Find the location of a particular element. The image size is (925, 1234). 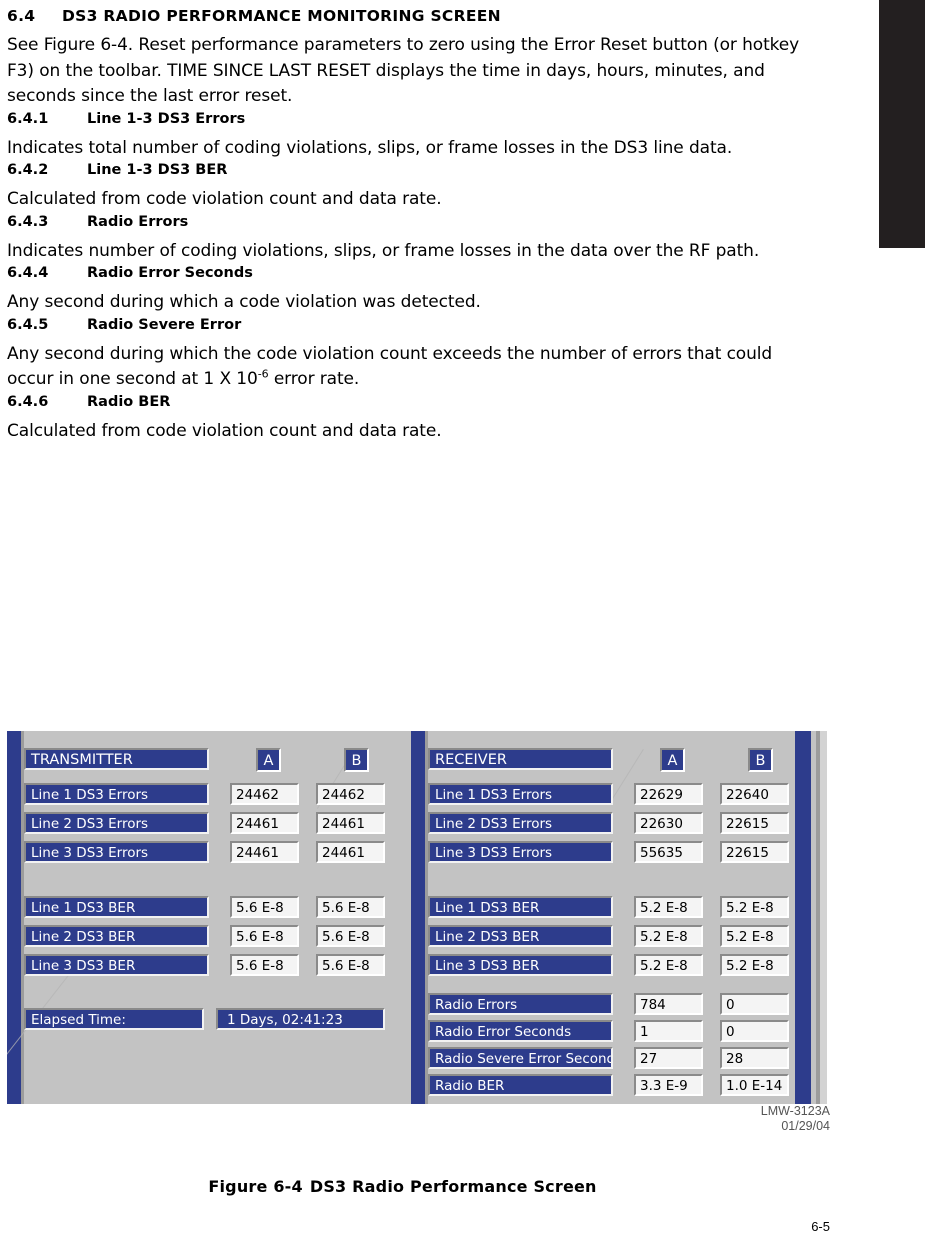

subsection-heading-643: 6.4.3 Radio Errors is located at coordinates (407, 222).